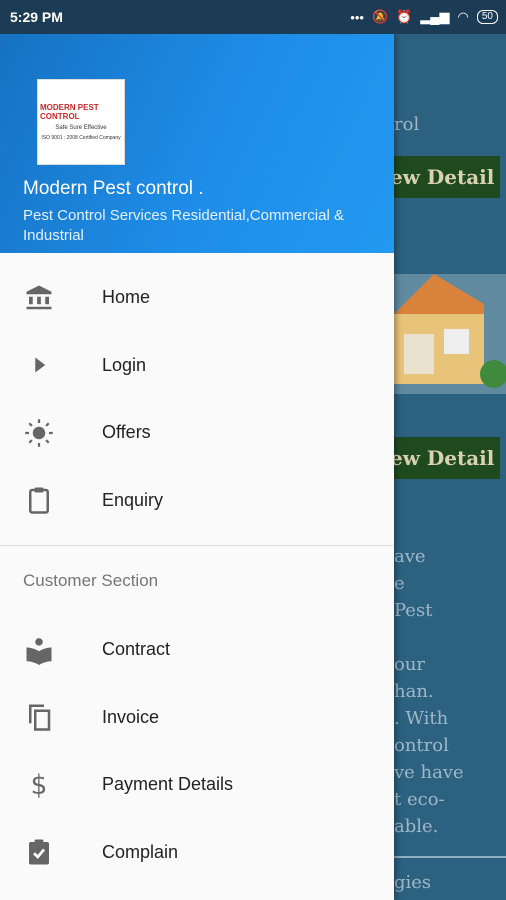  I want to click on bank-icon, so click(39, 298).